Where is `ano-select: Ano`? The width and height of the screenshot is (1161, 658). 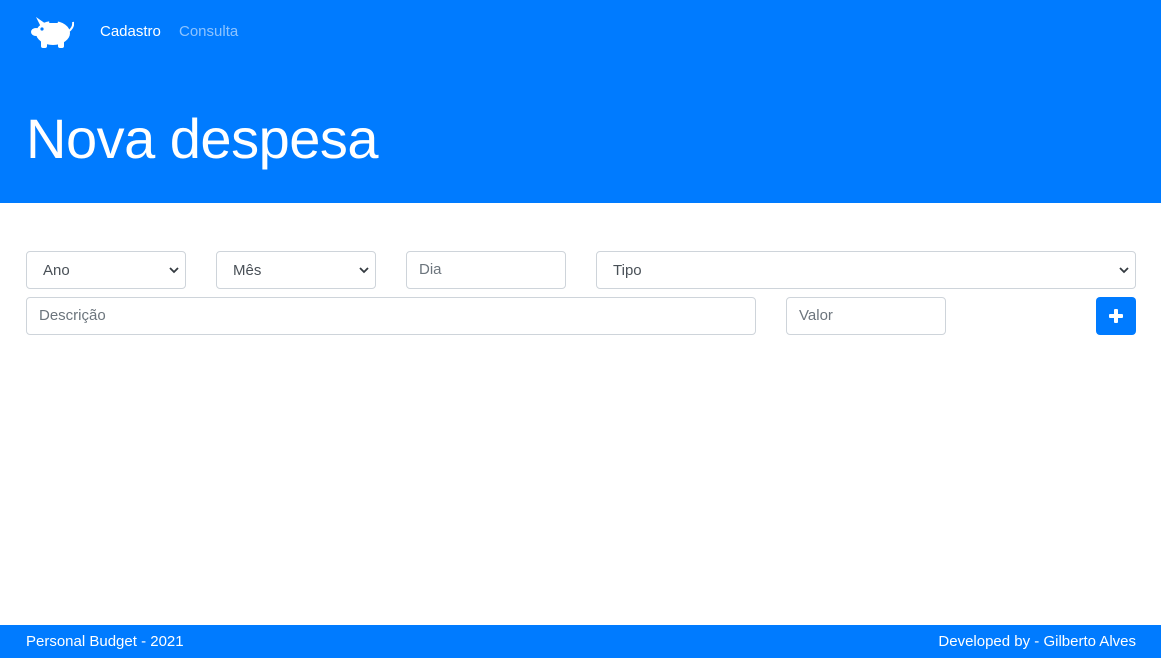 ano-select: Ano is located at coordinates (106, 270).